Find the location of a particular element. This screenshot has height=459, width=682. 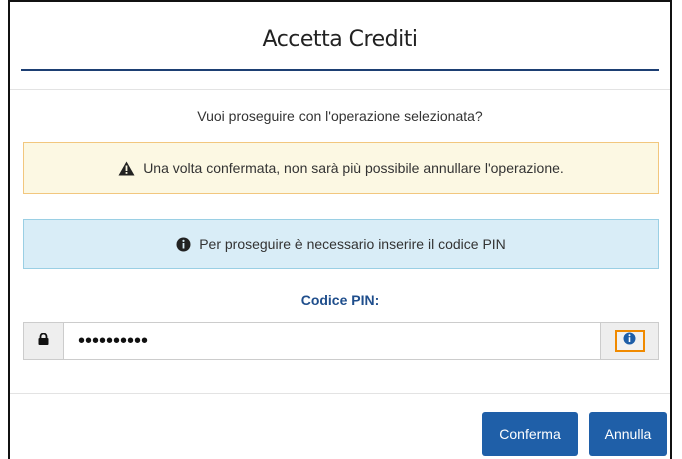

pin-input-group: •••••••••• is located at coordinates (341, 341).